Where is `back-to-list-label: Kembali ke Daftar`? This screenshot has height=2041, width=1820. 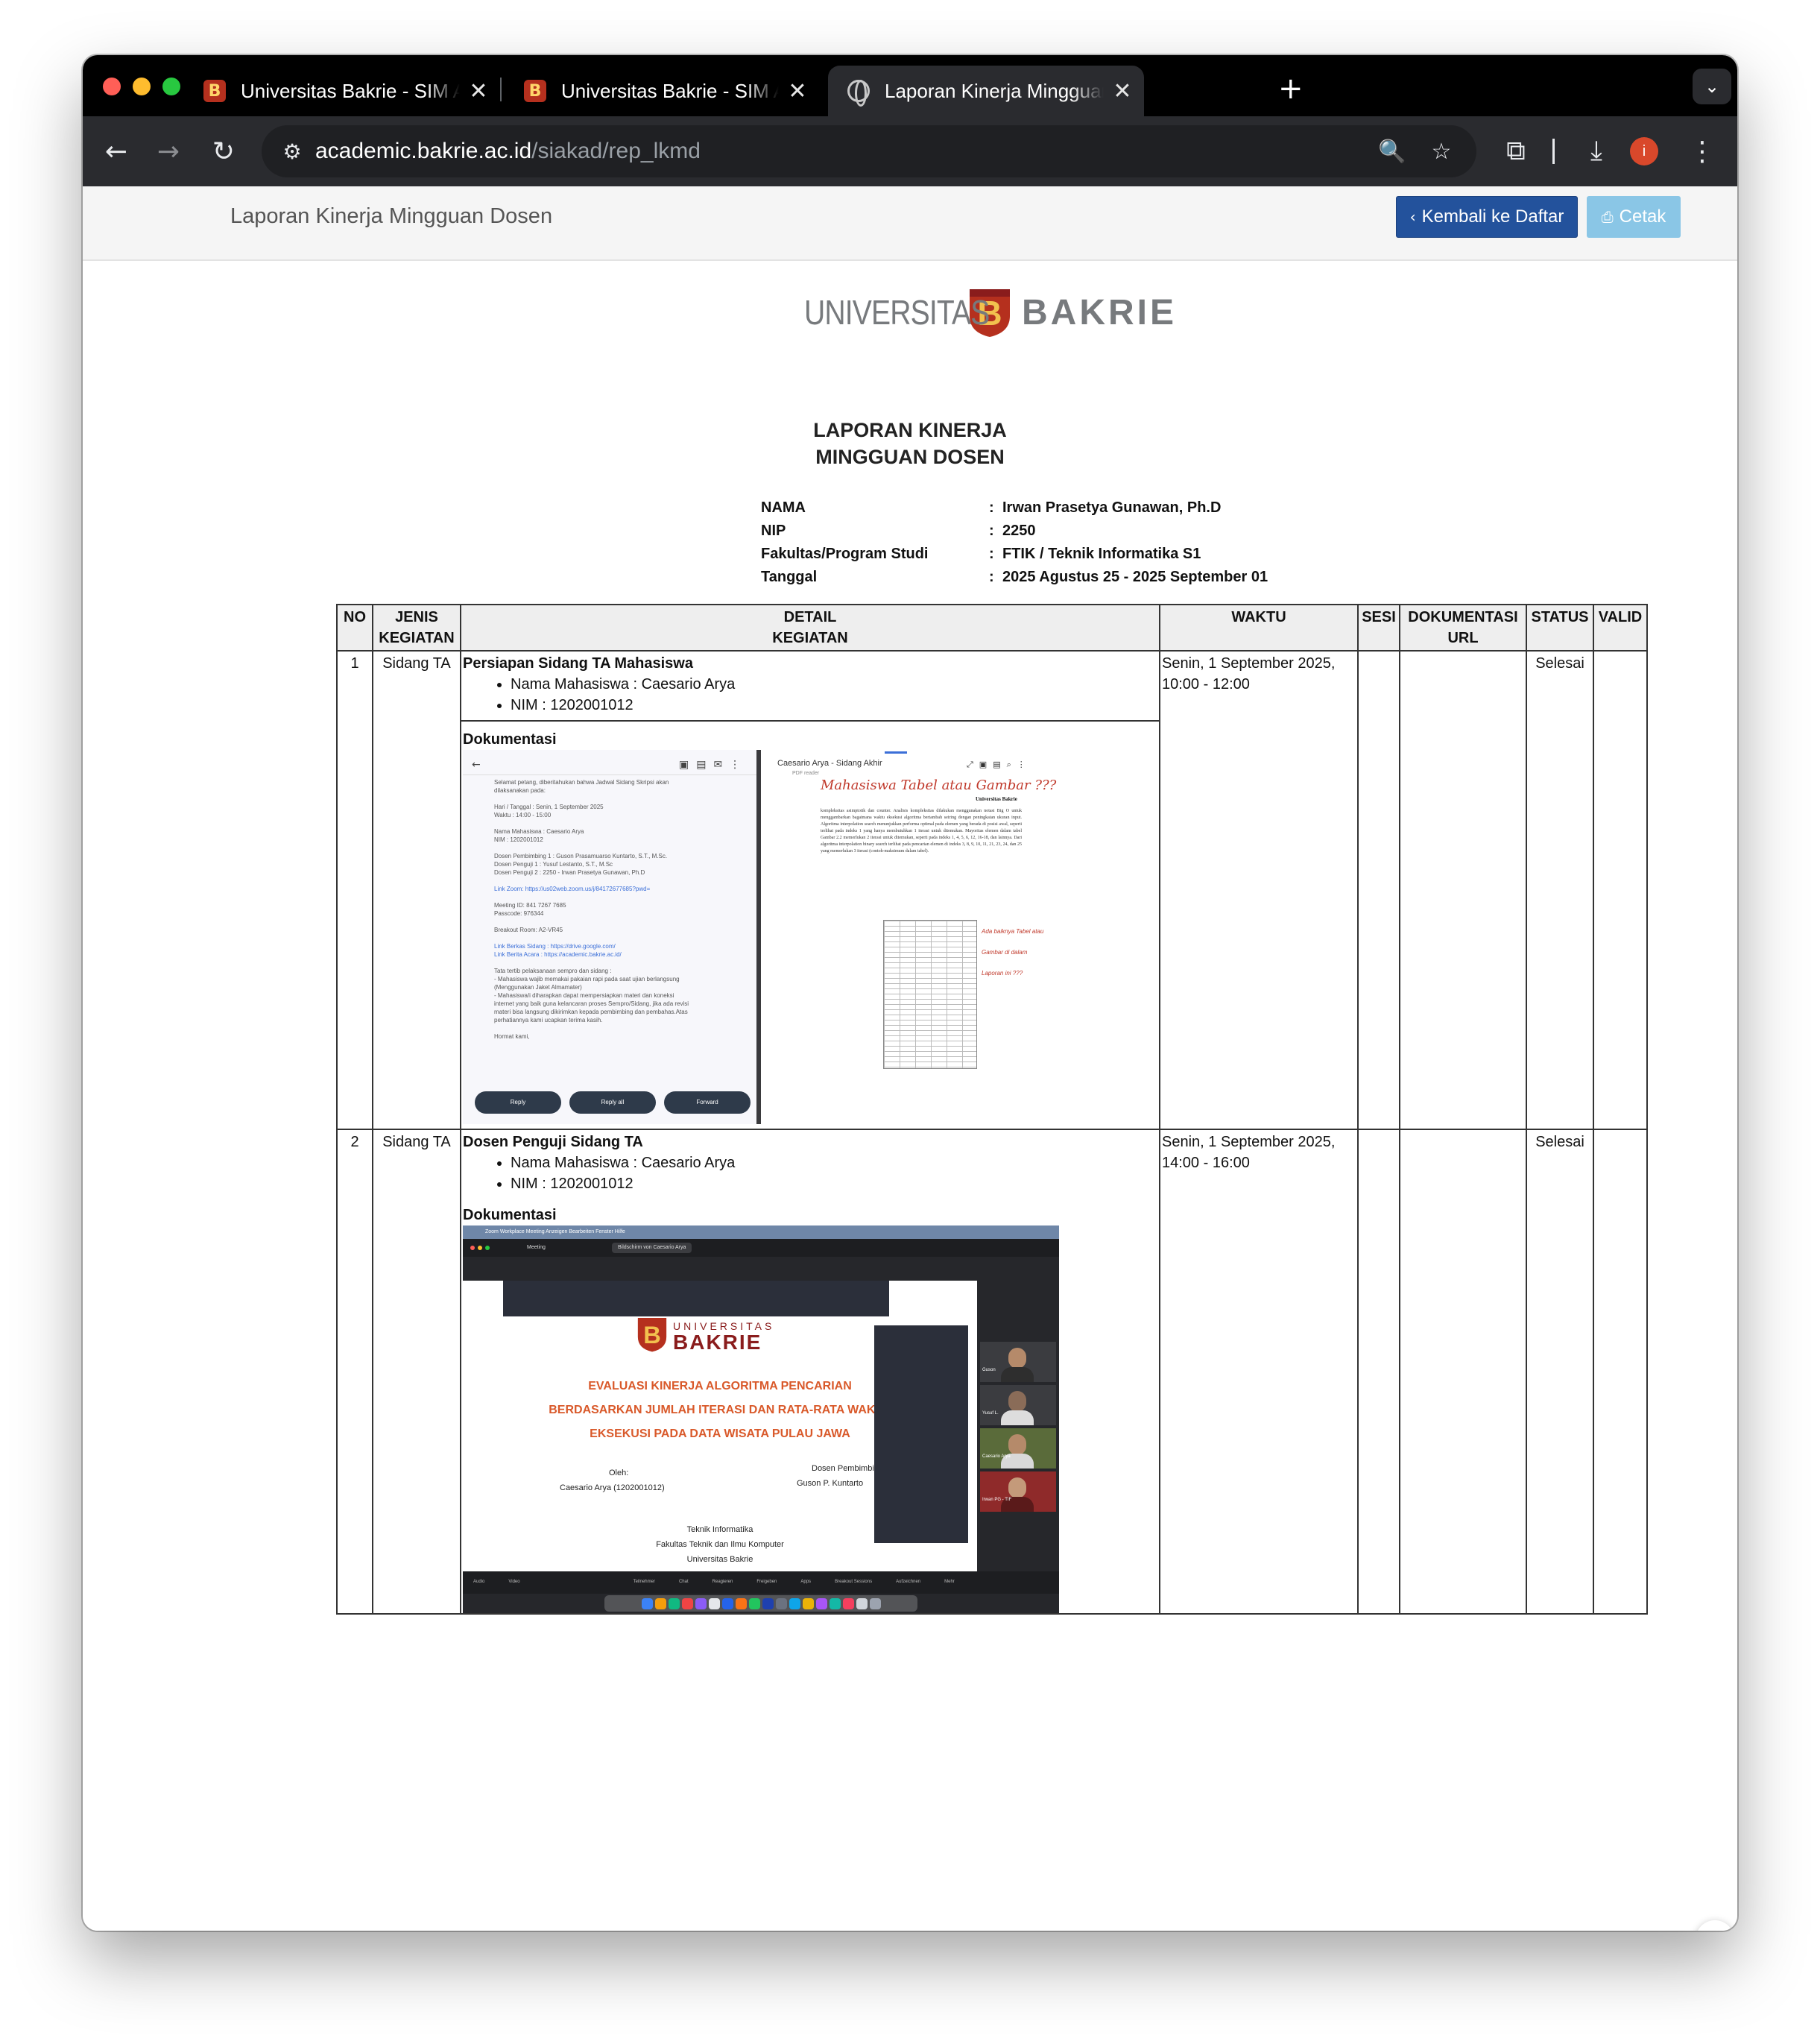
back-to-list-label: Kembali ke Daftar is located at coordinates (1492, 217).